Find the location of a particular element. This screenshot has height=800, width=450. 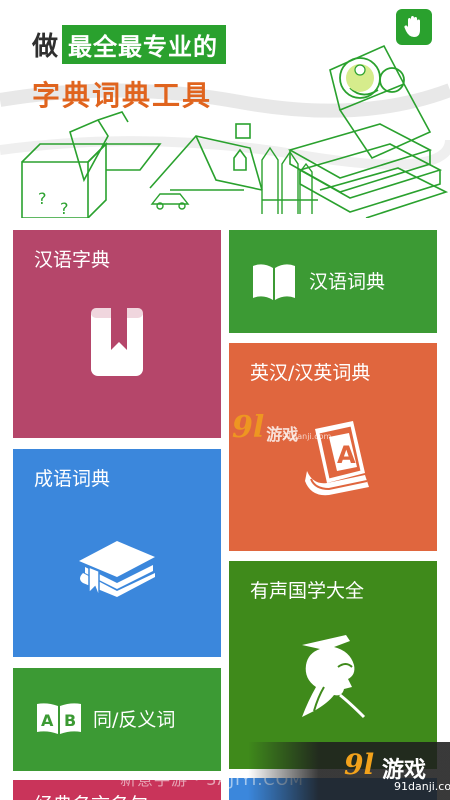

tagline-lead: 做 is located at coordinates (45, 46).